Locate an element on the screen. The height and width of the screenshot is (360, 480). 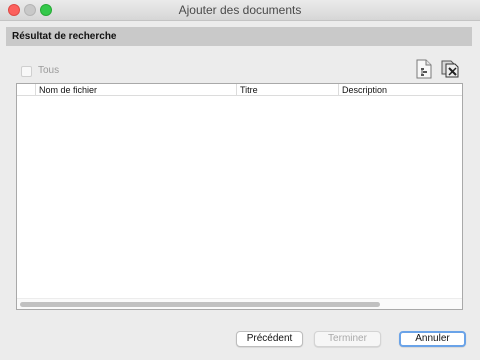
copy-files-icon is located at coordinates (450, 69).